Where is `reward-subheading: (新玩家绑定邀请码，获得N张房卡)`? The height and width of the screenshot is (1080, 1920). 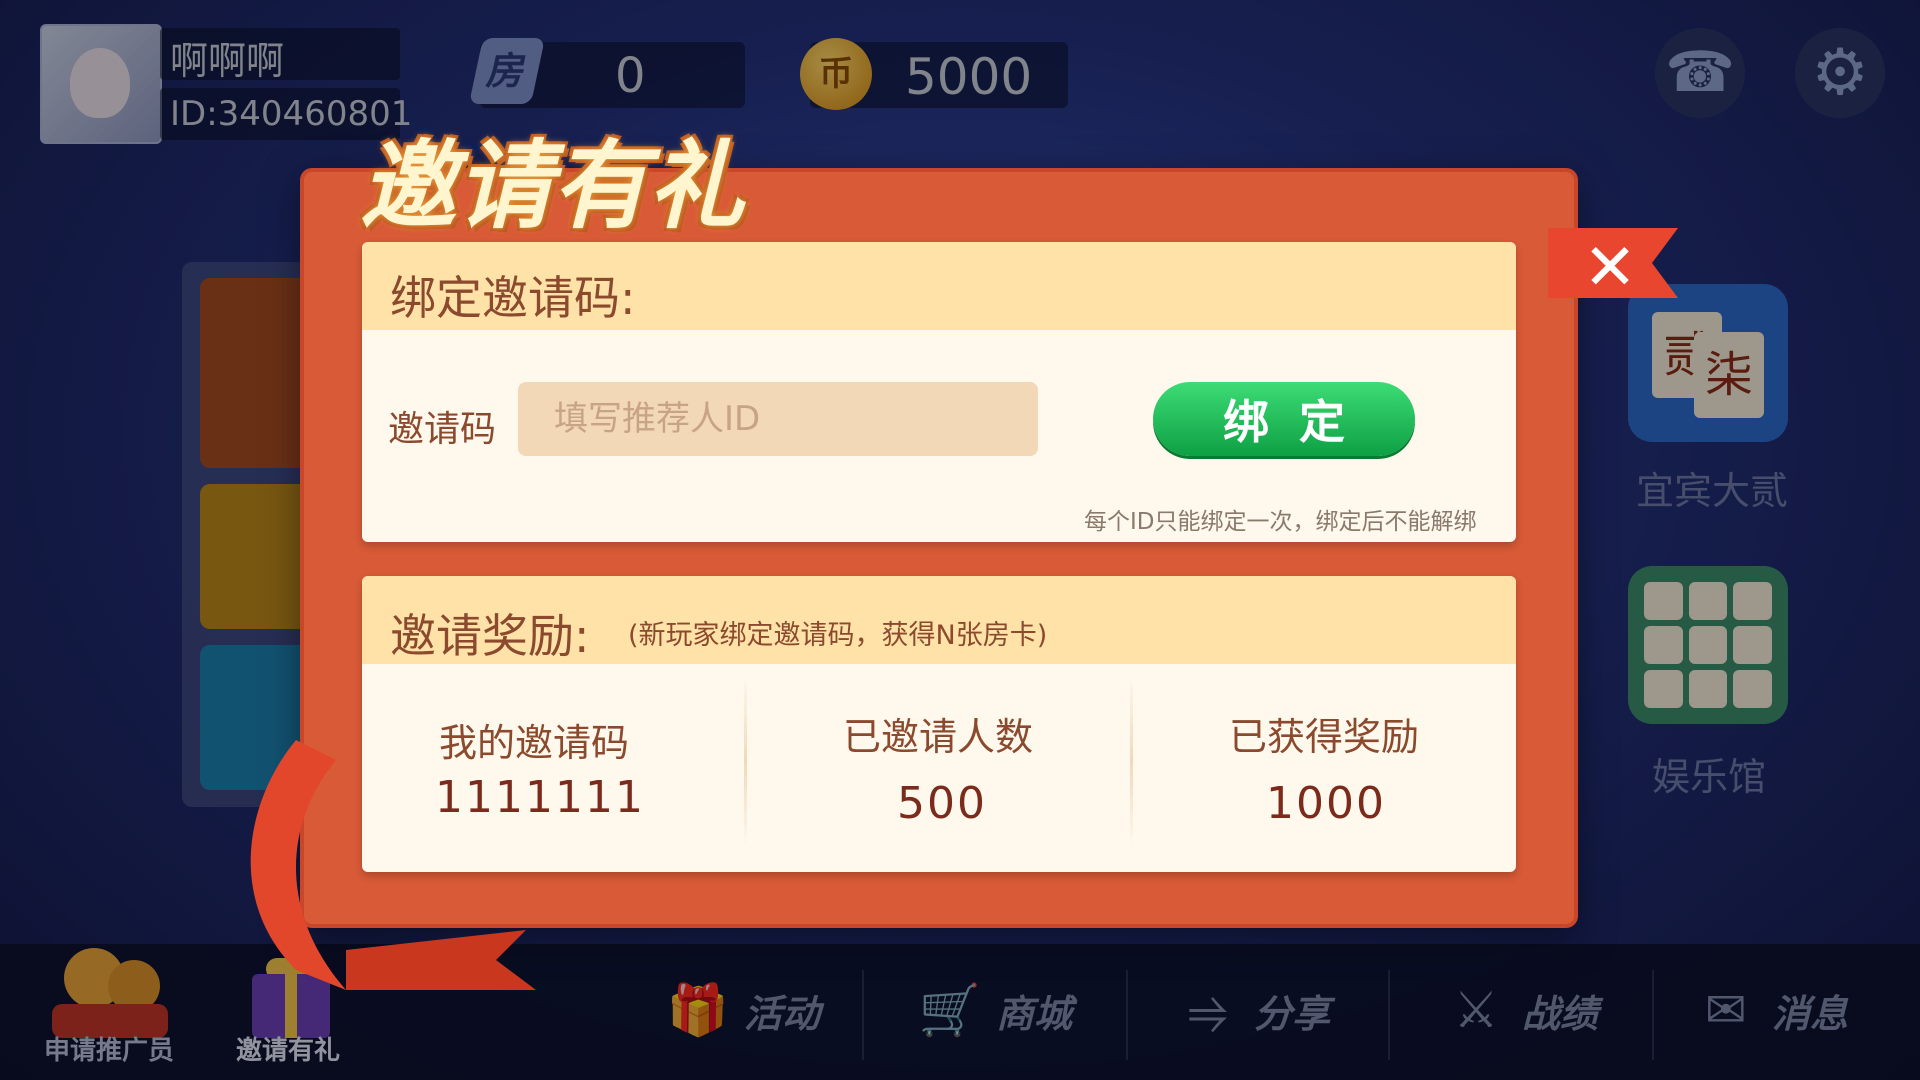
reward-subheading: (新玩家绑定邀请码，获得N张房卡) is located at coordinates (838, 635).